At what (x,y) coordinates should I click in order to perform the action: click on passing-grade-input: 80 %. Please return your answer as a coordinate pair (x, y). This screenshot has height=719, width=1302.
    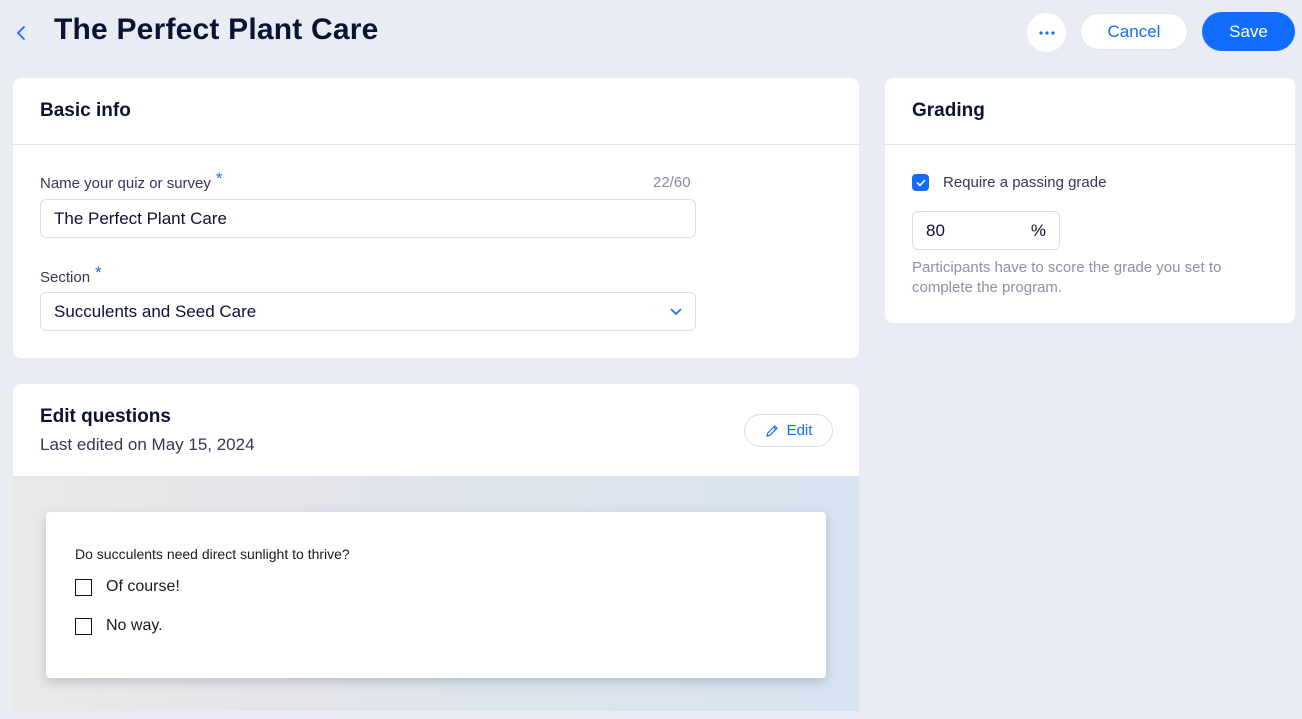
    Looking at the image, I should click on (986, 230).